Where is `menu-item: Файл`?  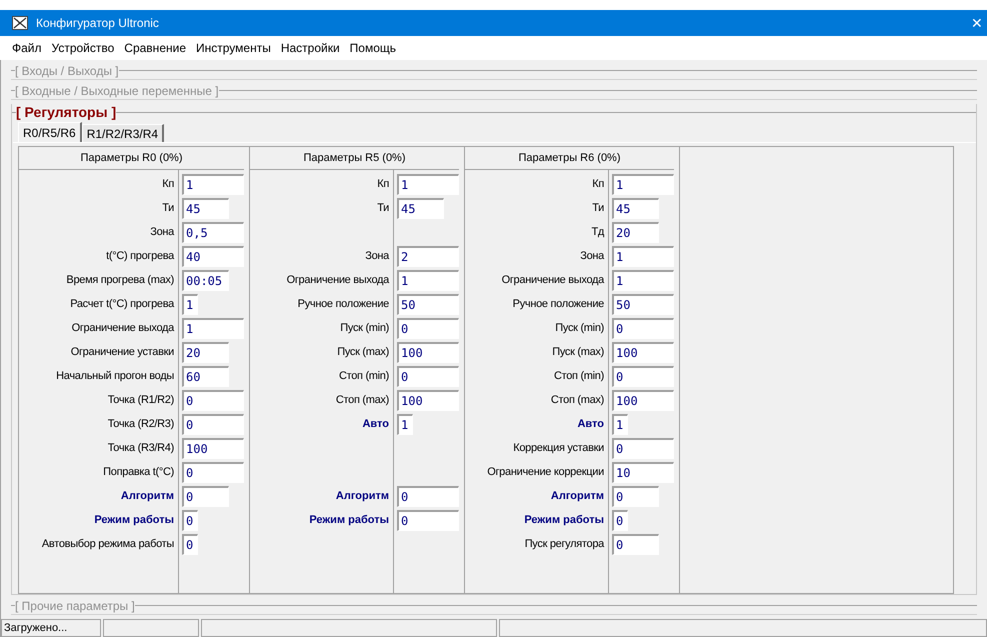 menu-item: Файл is located at coordinates (27, 48).